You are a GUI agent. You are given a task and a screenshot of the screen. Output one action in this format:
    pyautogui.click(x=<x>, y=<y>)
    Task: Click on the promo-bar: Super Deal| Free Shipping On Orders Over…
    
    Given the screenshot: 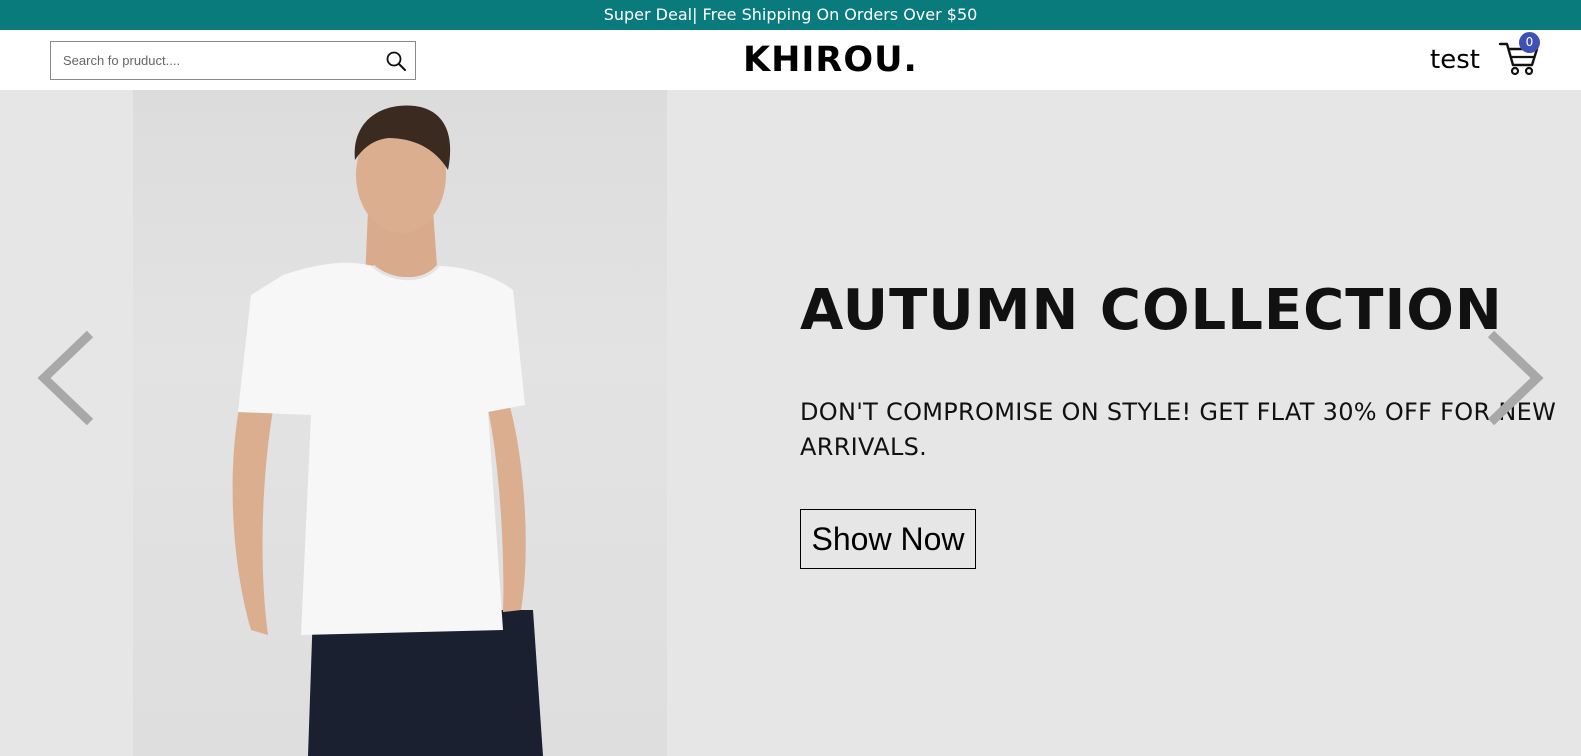 What is the action you would take?
    pyautogui.click(x=790, y=15)
    